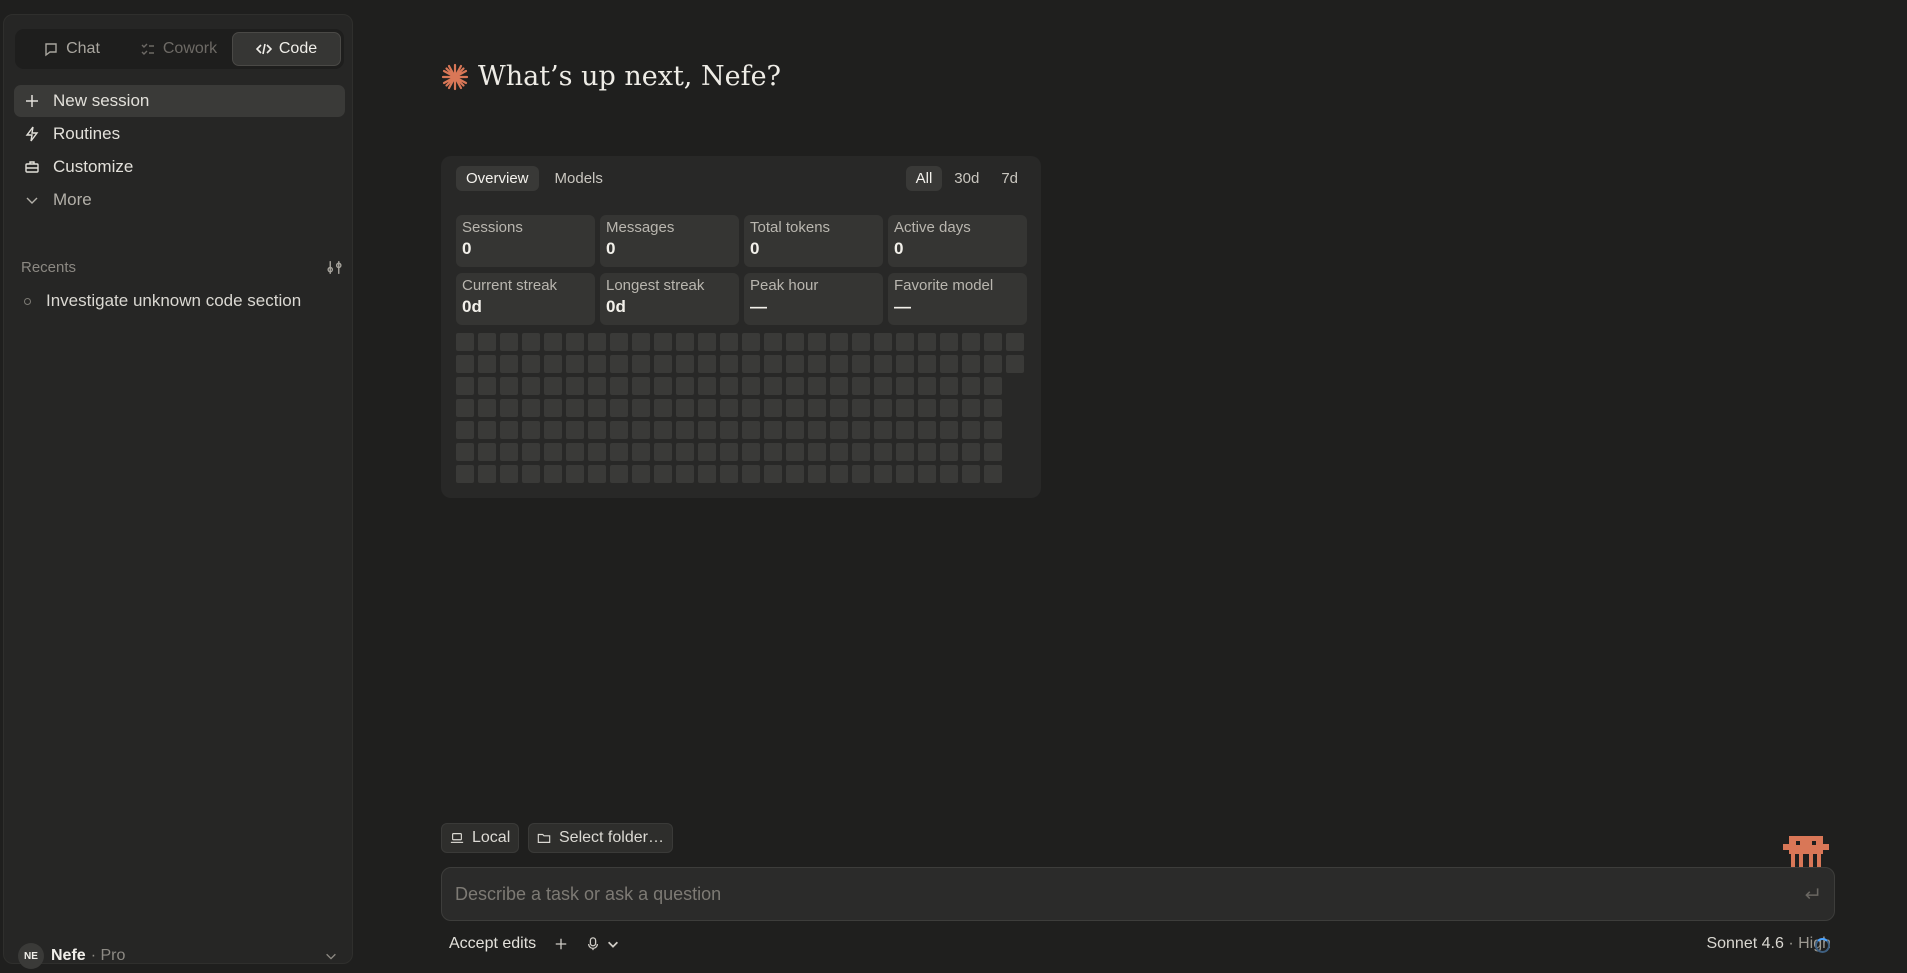  I want to click on sidebar-item-more: More, so click(179, 200).